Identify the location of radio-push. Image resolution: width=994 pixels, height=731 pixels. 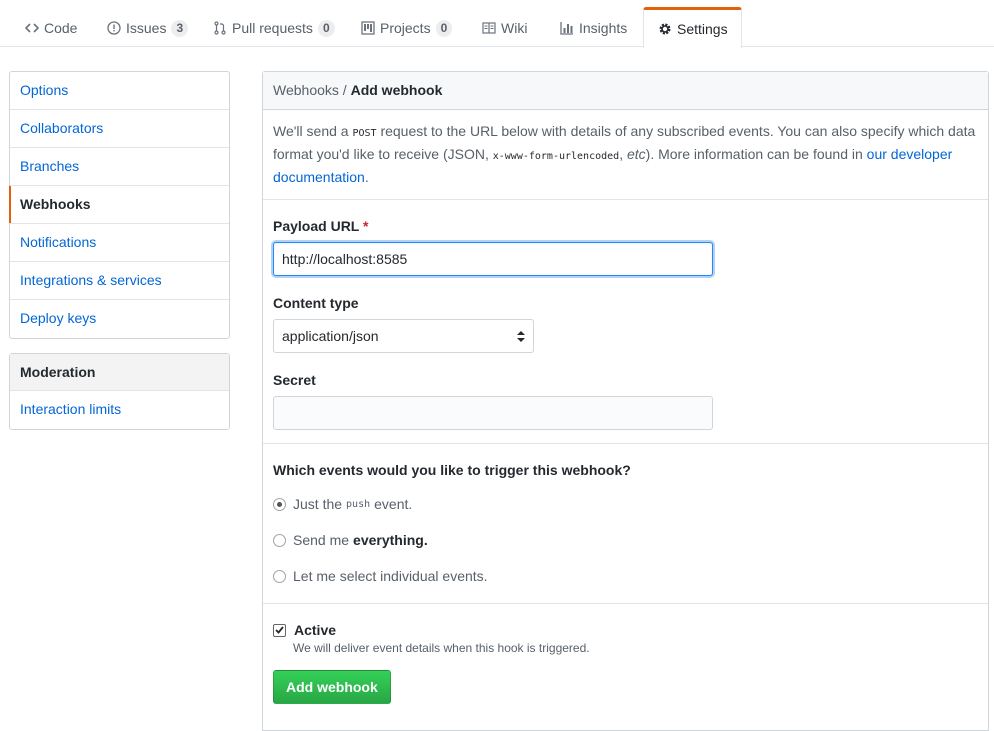
(279, 504).